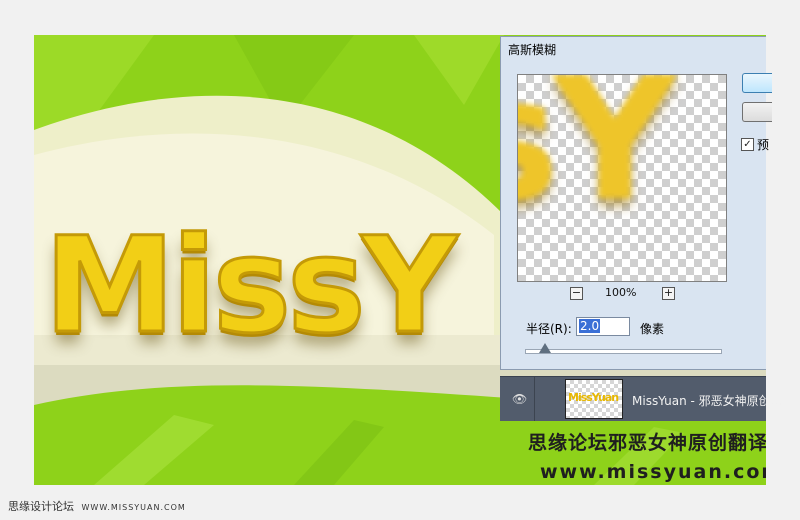  Describe the element at coordinates (519, 399) in the screenshot. I see `eye-icon: 👁` at that location.